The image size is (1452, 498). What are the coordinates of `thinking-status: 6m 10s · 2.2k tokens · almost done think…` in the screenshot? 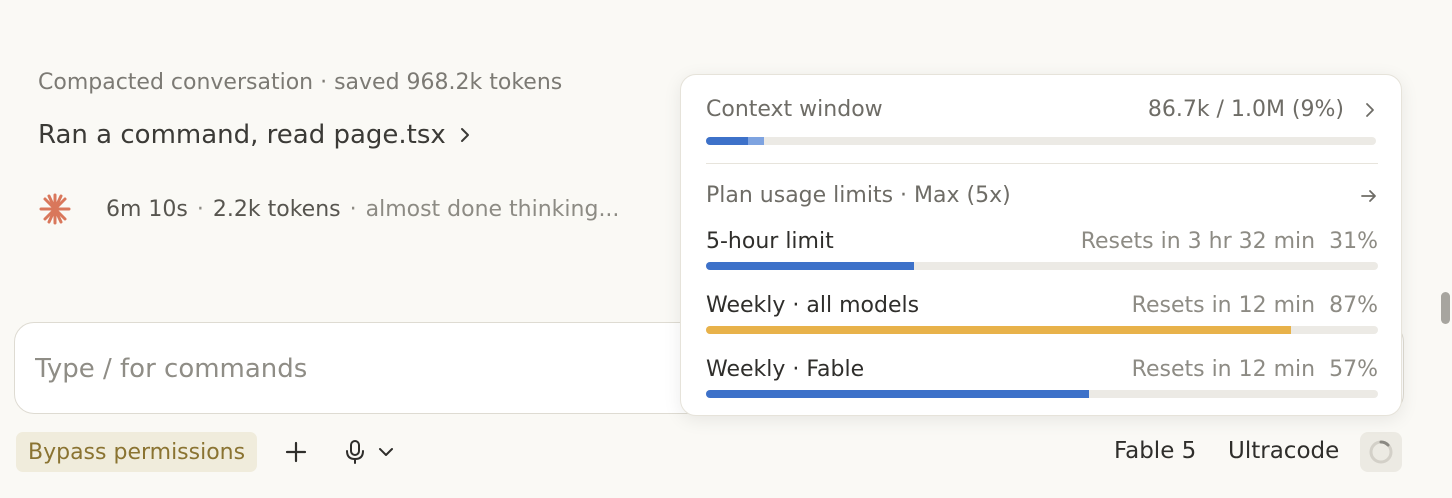 It's located at (328, 209).